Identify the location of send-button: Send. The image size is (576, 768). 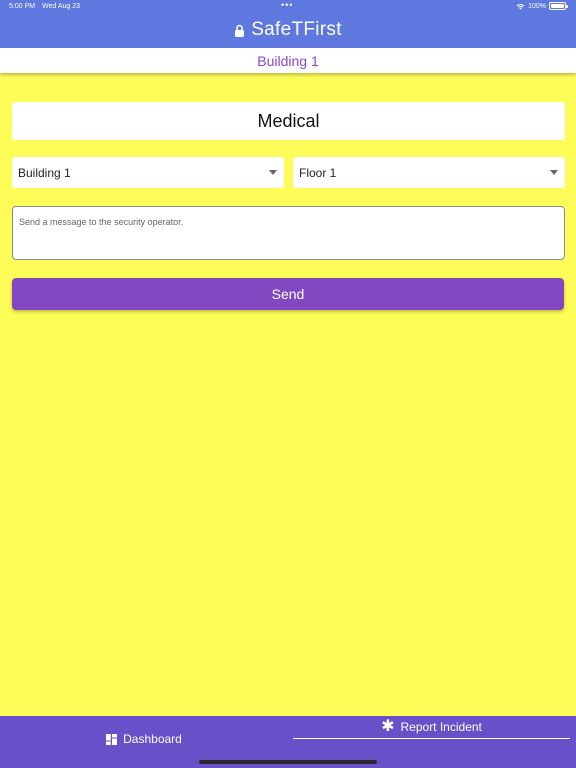
(288, 294).